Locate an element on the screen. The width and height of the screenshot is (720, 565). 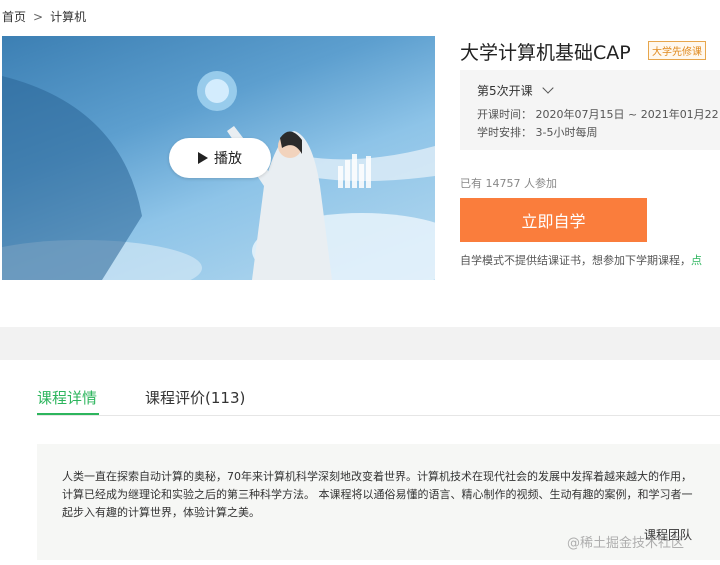
breadcrumb-home-link: 首页 is located at coordinates (14, 17).